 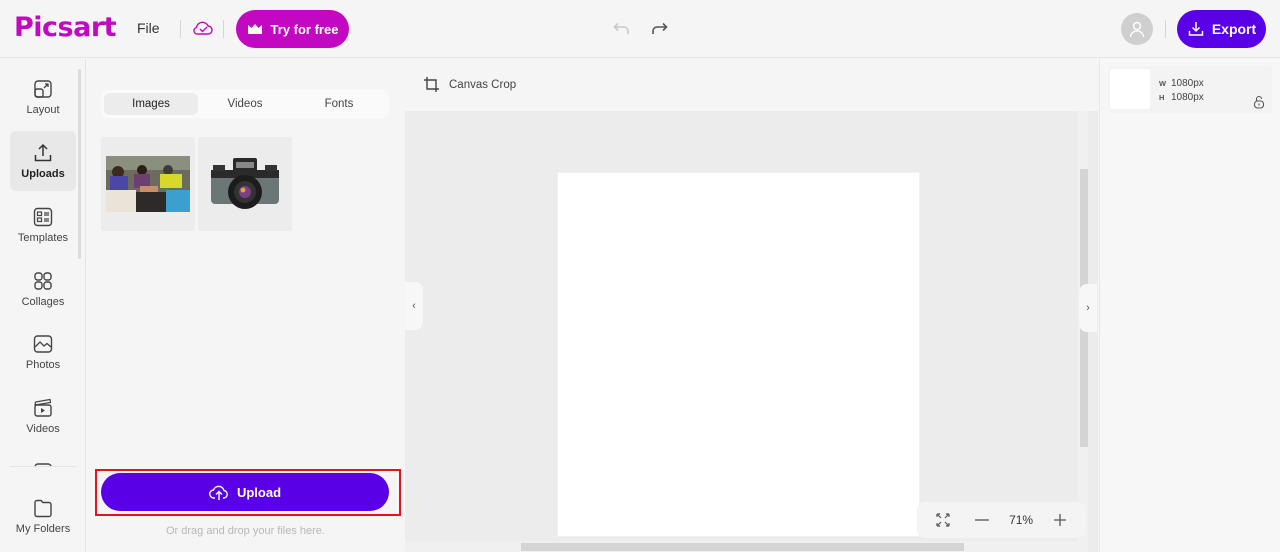 I want to click on try-for-free-button: Try for free, so click(x=292, y=29).